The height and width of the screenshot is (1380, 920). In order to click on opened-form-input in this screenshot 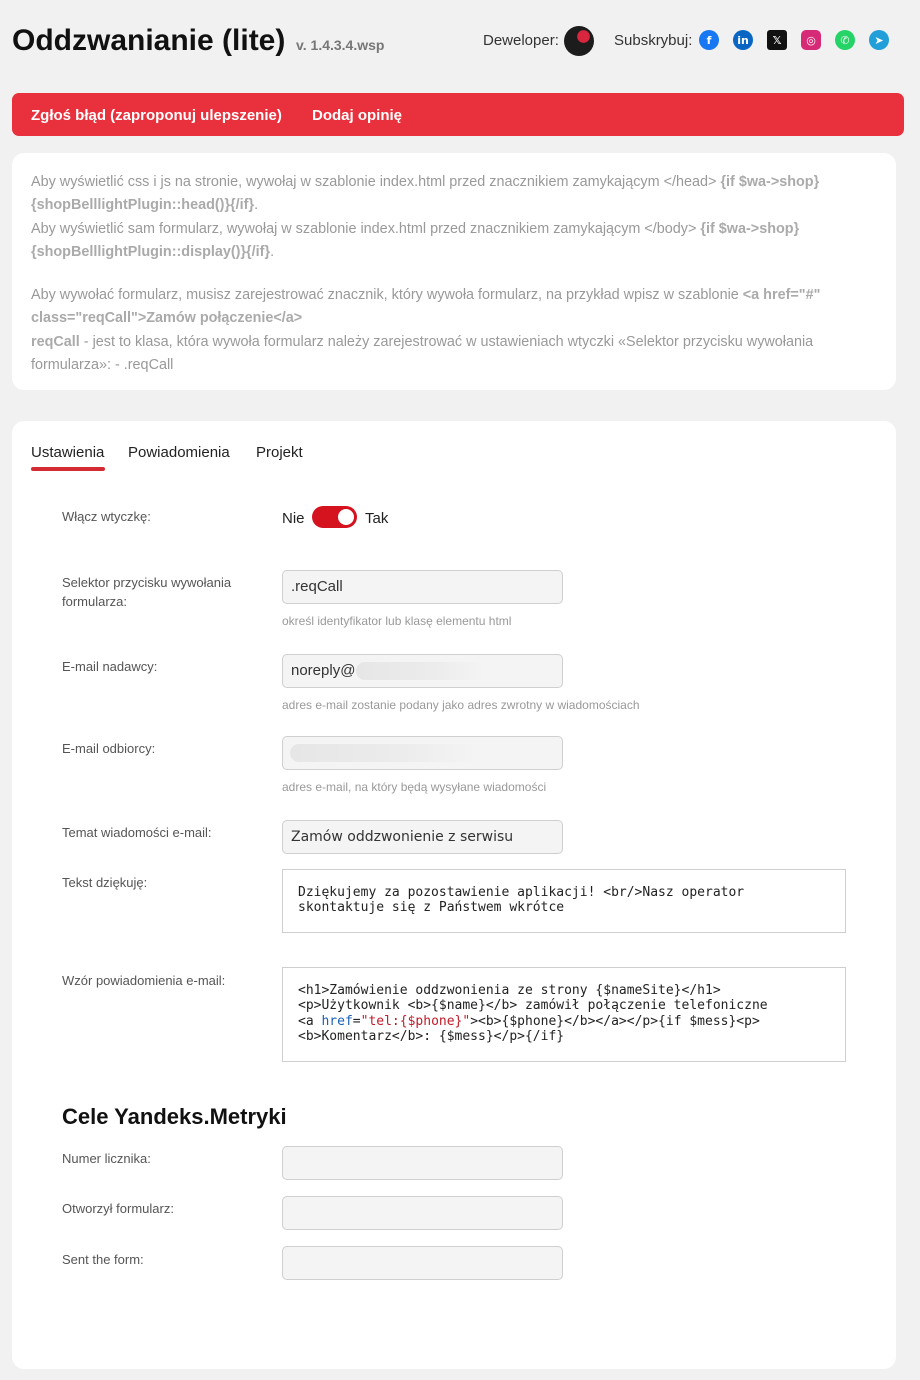, I will do `click(422, 1213)`.